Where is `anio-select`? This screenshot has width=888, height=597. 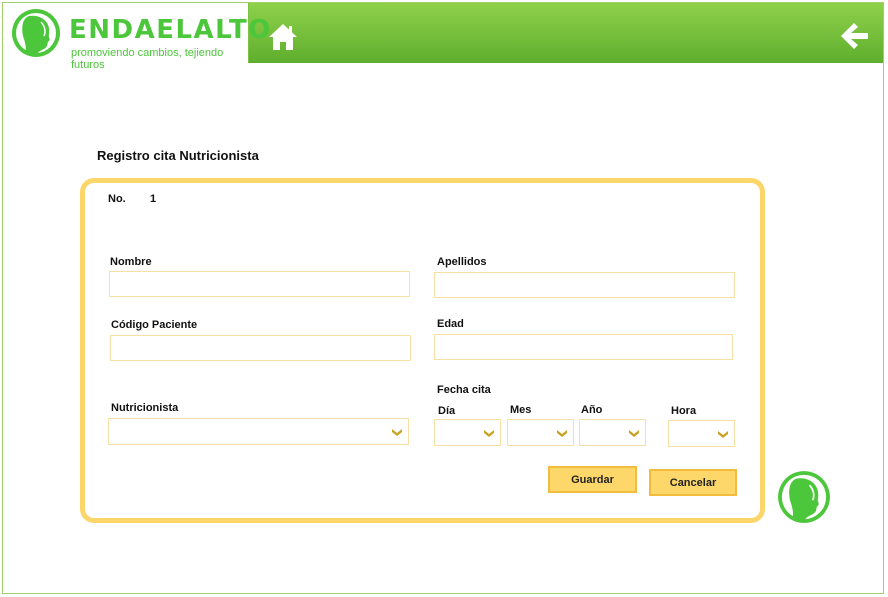 anio-select is located at coordinates (612, 432).